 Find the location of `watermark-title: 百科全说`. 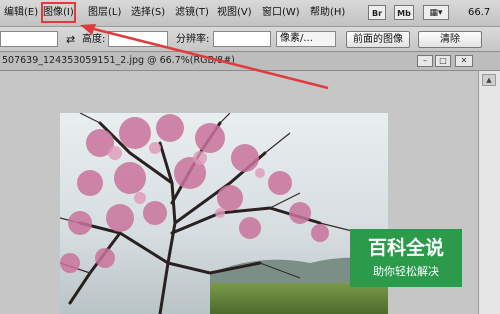

watermark-title: 百科全说 is located at coordinates (405, 248).